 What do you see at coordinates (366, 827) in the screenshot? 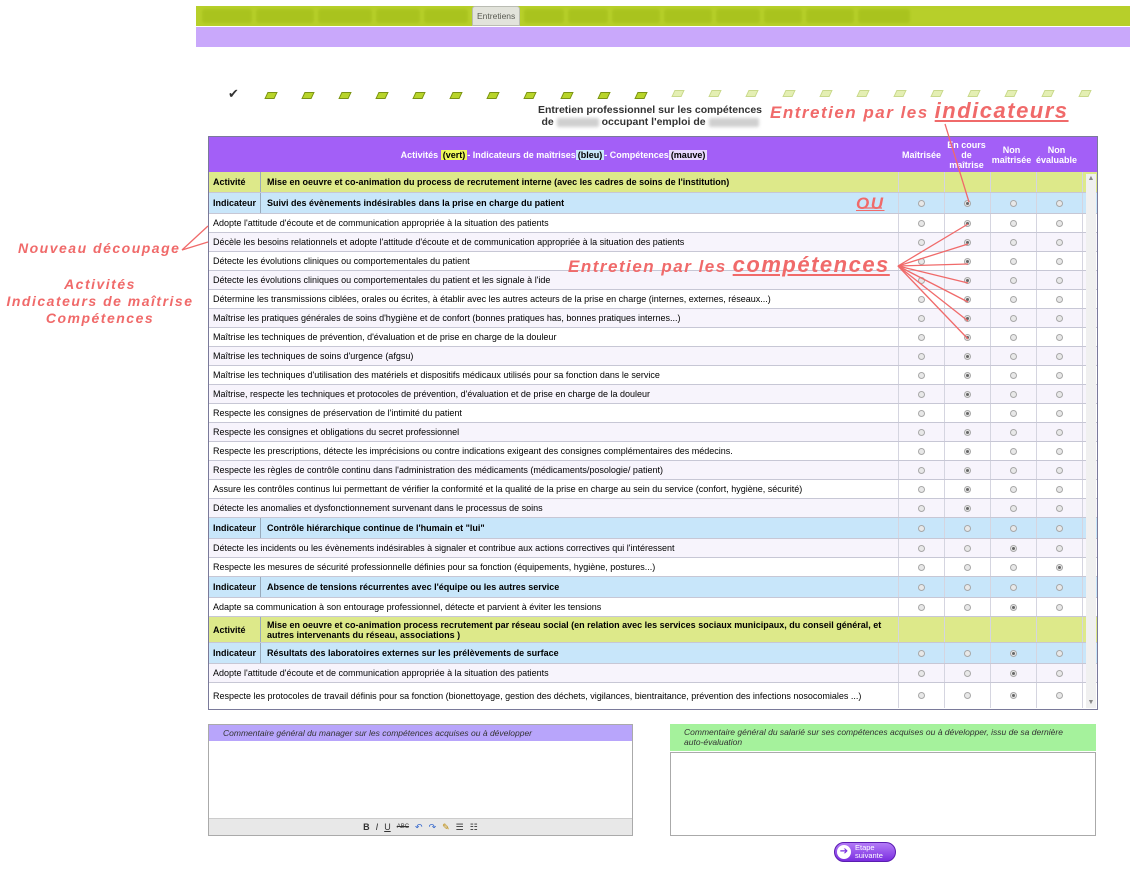
I see `bold-button: B` at bounding box center [366, 827].